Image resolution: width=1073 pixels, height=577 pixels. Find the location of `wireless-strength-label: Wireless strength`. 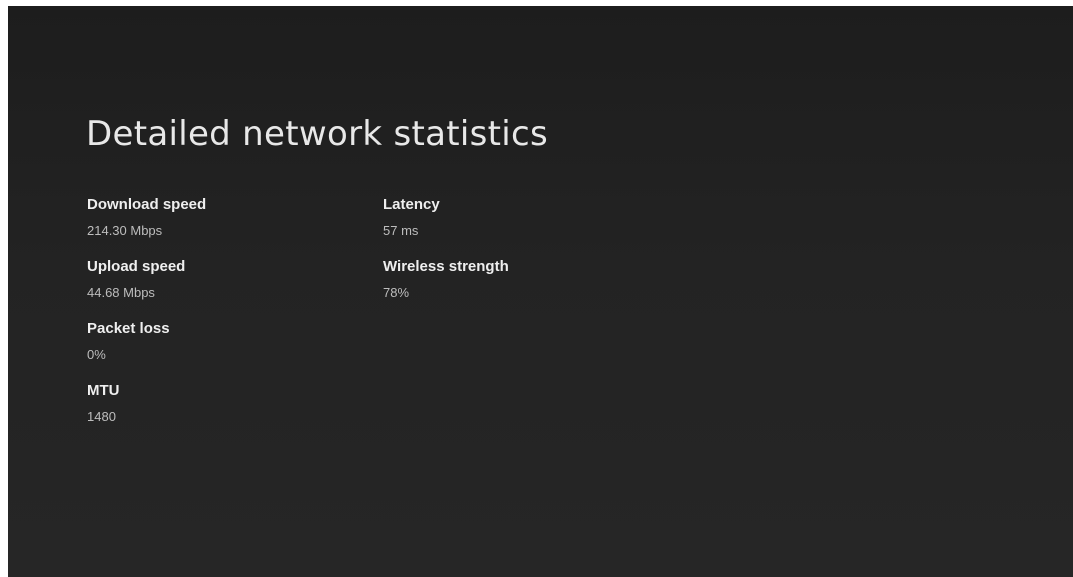

wireless-strength-label: Wireless strength is located at coordinates (446, 266).